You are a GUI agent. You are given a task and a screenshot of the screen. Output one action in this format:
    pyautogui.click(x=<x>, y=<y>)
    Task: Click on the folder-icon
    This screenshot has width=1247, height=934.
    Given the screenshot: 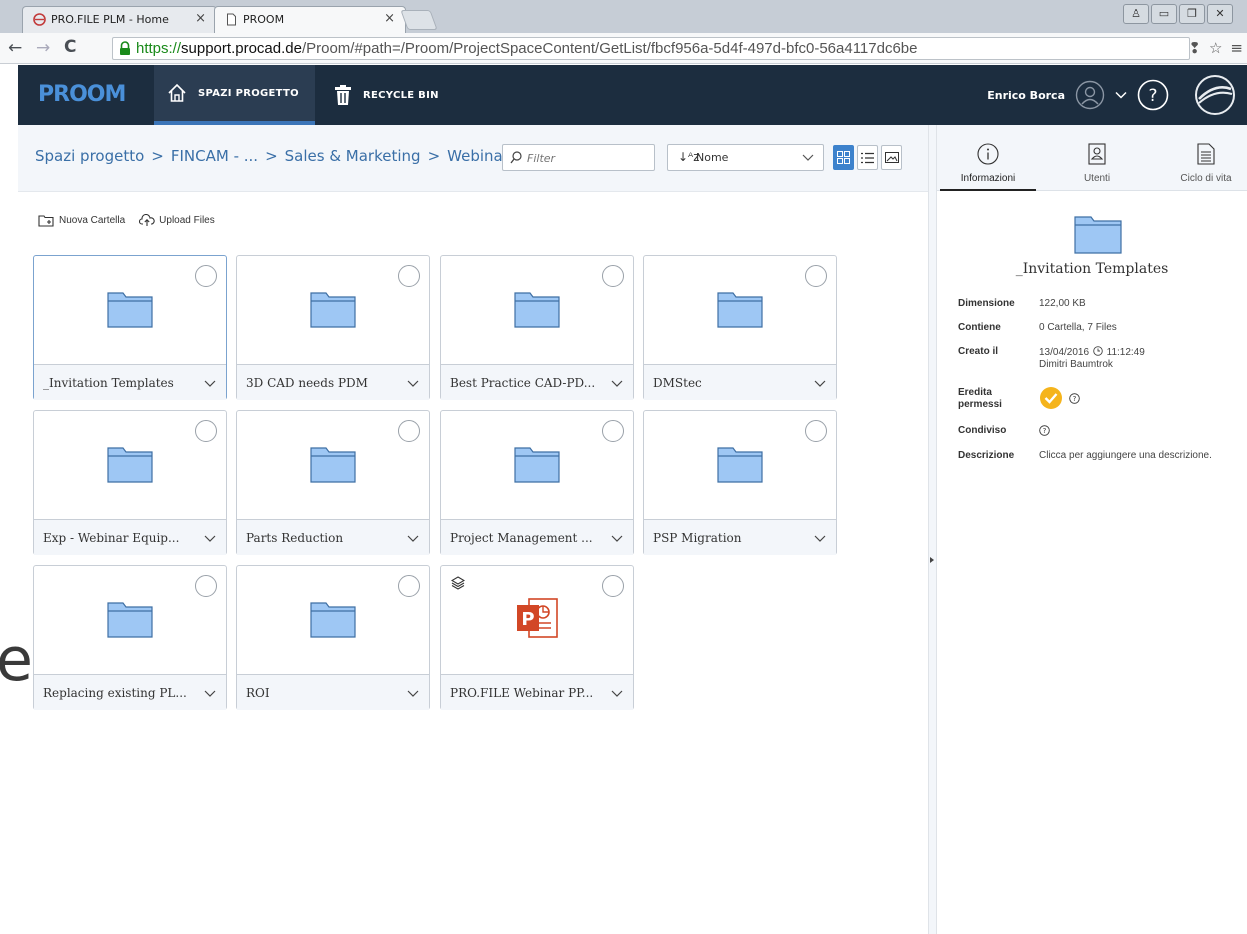 What is the action you would take?
    pyautogui.click(x=333, y=310)
    